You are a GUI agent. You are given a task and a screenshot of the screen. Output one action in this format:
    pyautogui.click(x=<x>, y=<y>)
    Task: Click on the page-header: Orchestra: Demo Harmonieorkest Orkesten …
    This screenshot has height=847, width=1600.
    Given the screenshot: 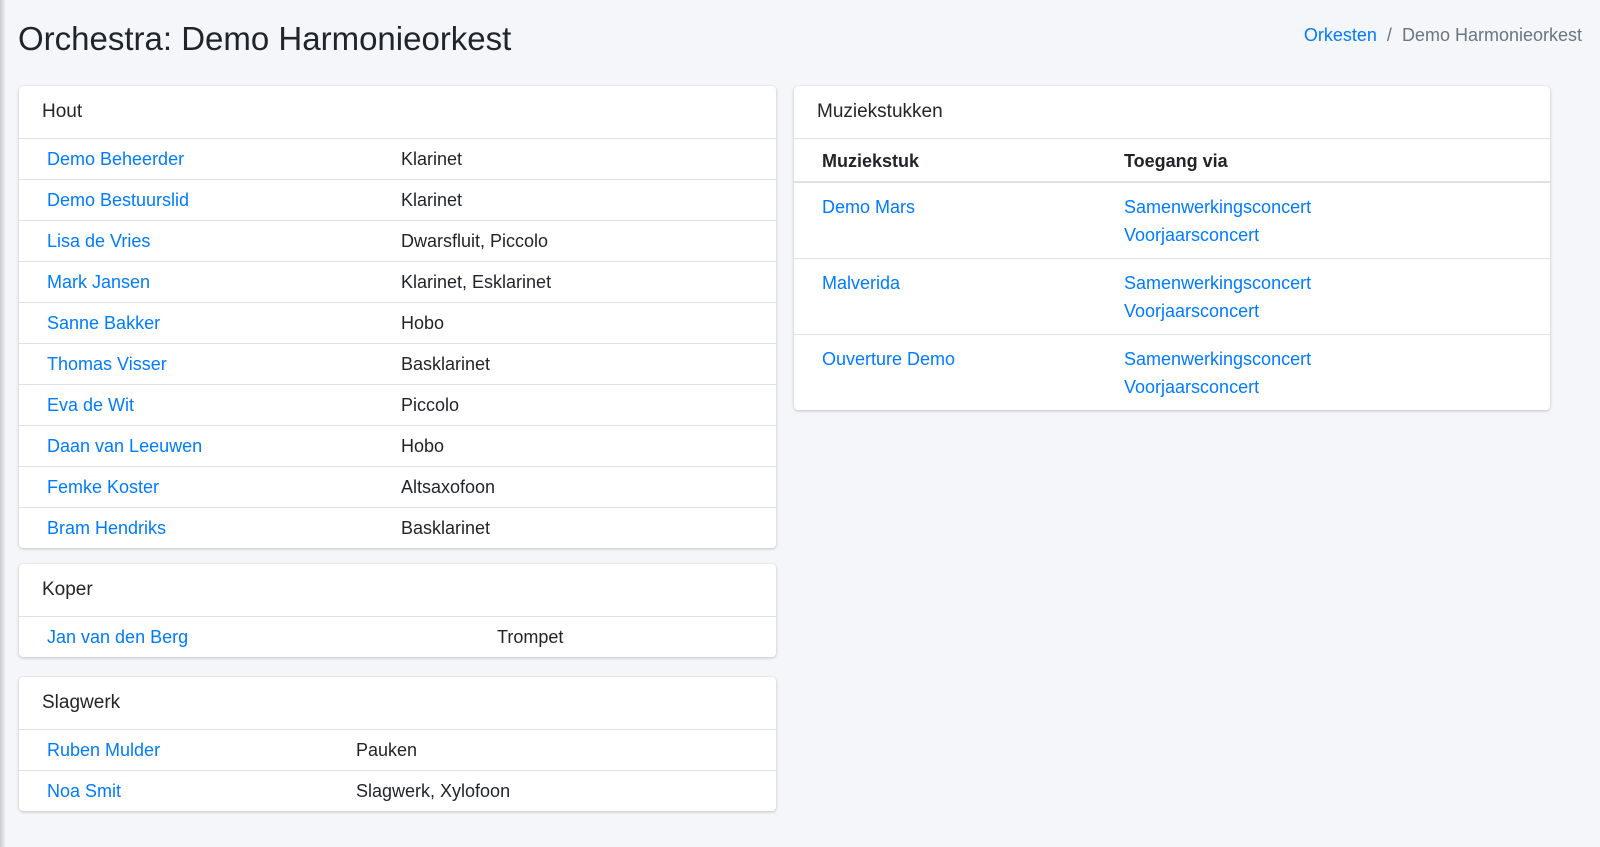 What is the action you would take?
    pyautogui.click(x=800, y=39)
    